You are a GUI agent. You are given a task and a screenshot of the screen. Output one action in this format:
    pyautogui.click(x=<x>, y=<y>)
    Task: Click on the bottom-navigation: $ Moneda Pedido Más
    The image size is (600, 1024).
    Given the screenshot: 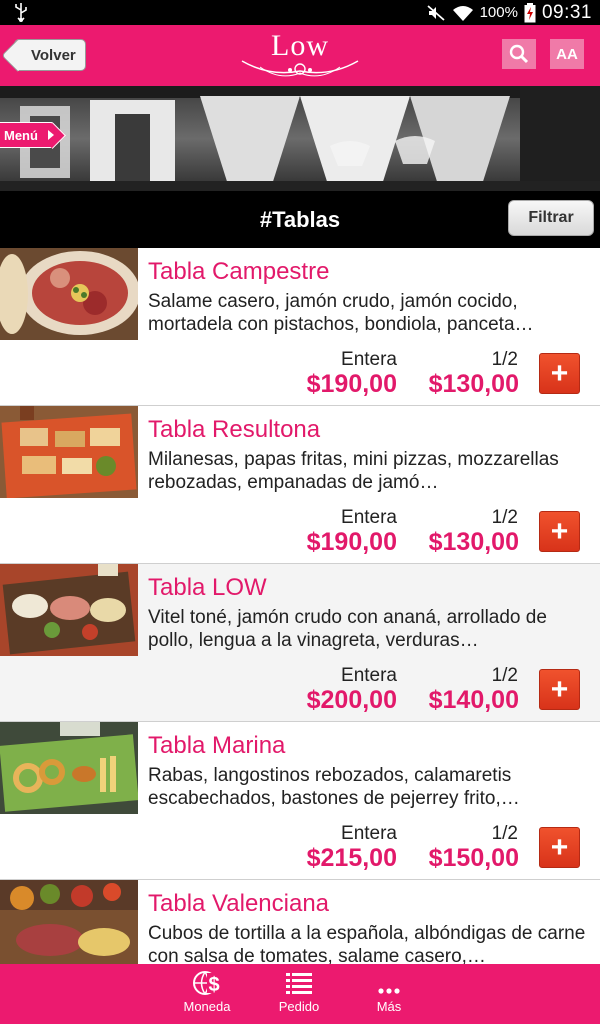 What is the action you would take?
    pyautogui.click(x=300, y=994)
    